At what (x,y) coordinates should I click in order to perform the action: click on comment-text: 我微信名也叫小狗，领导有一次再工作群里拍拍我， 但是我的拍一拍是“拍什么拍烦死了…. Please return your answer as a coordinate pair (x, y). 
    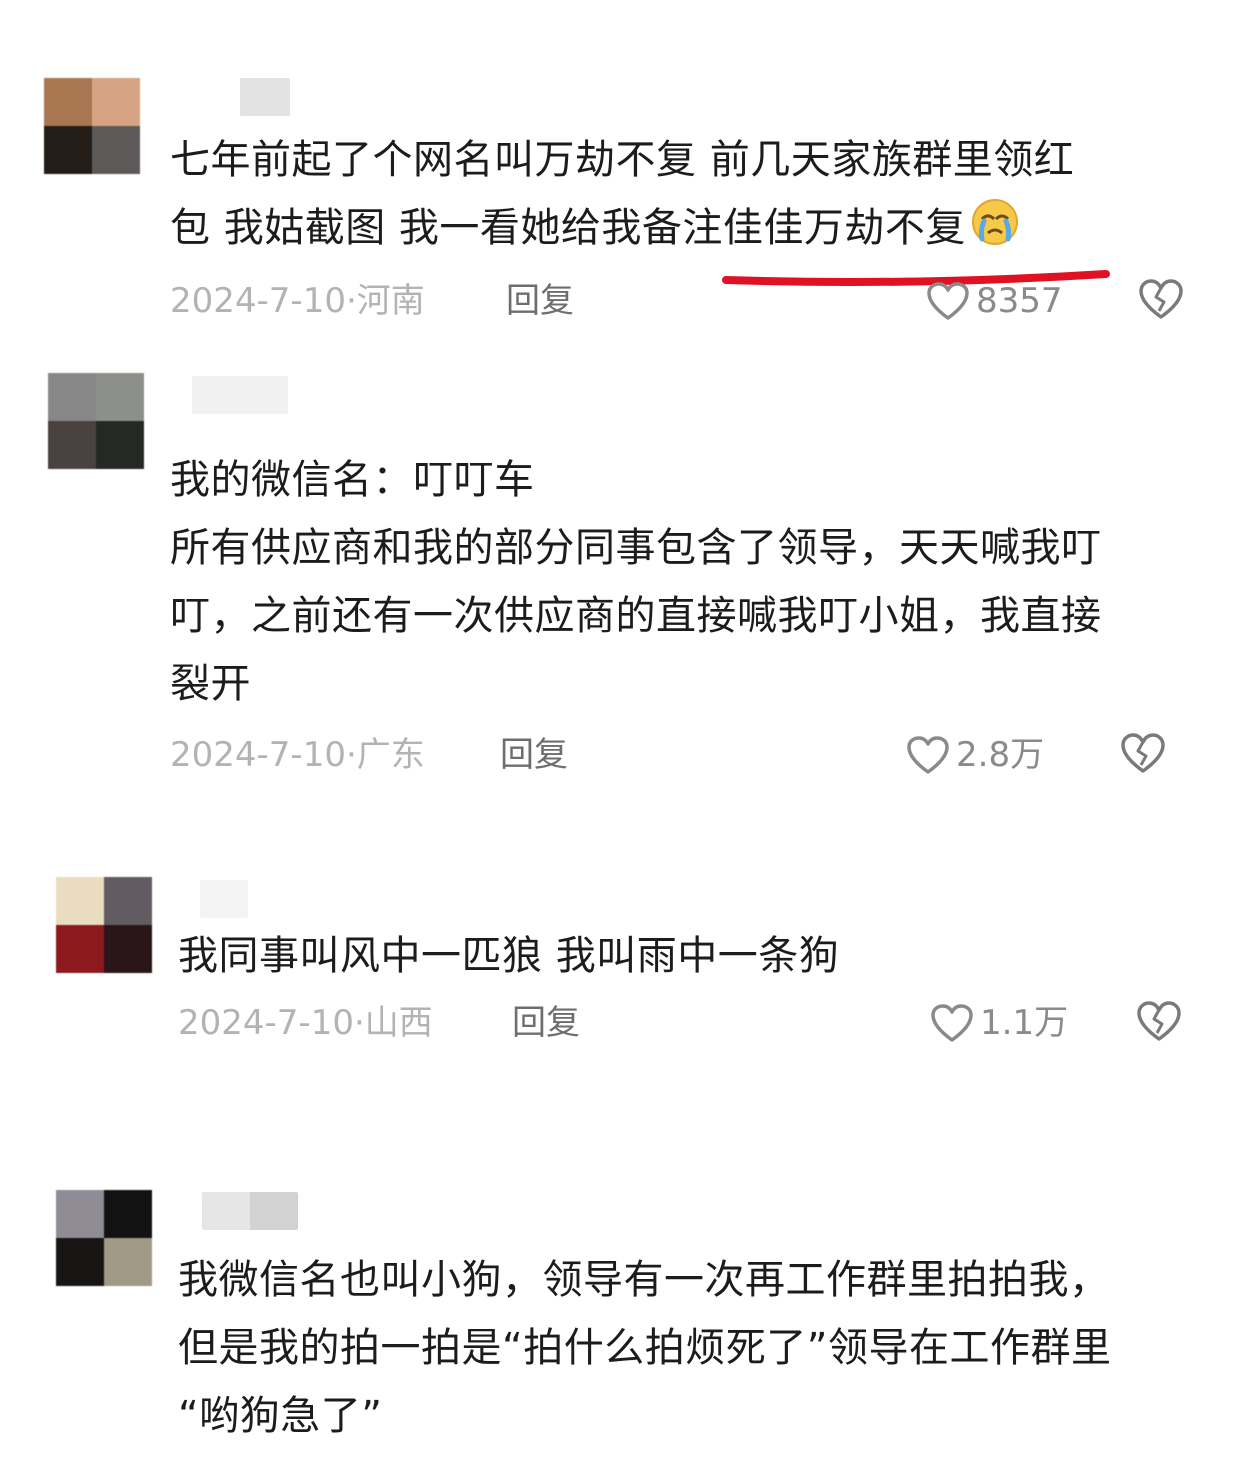
    Looking at the image, I should click on (678, 1348).